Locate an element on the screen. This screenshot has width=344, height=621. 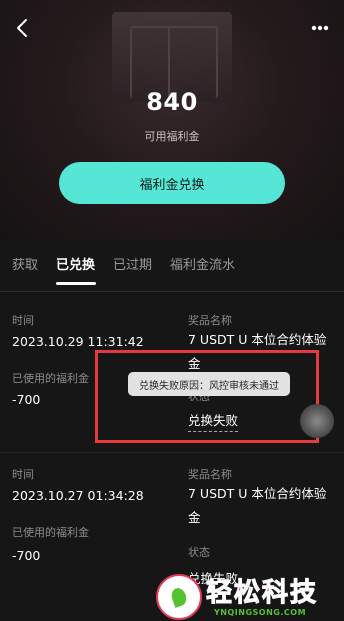
prize-value: 7 USDT U 本位合约体验金 is located at coordinates (257, 505).